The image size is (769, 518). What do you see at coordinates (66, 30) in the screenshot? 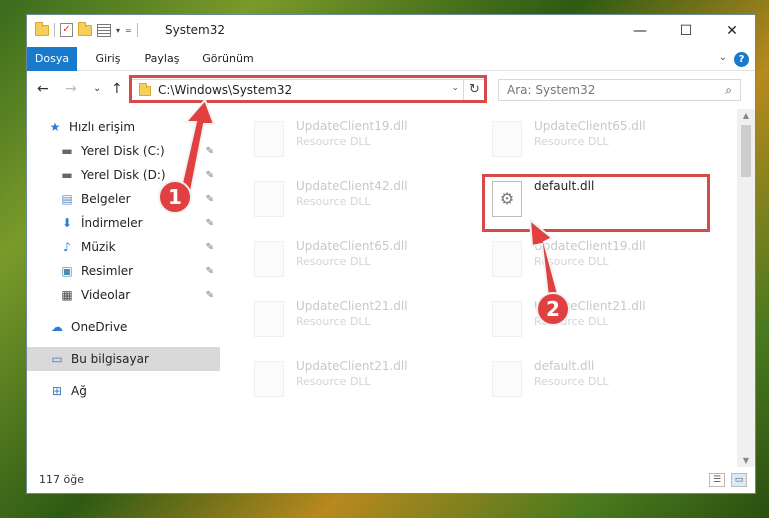
I see `properties-check-icon: ✓` at bounding box center [66, 30].